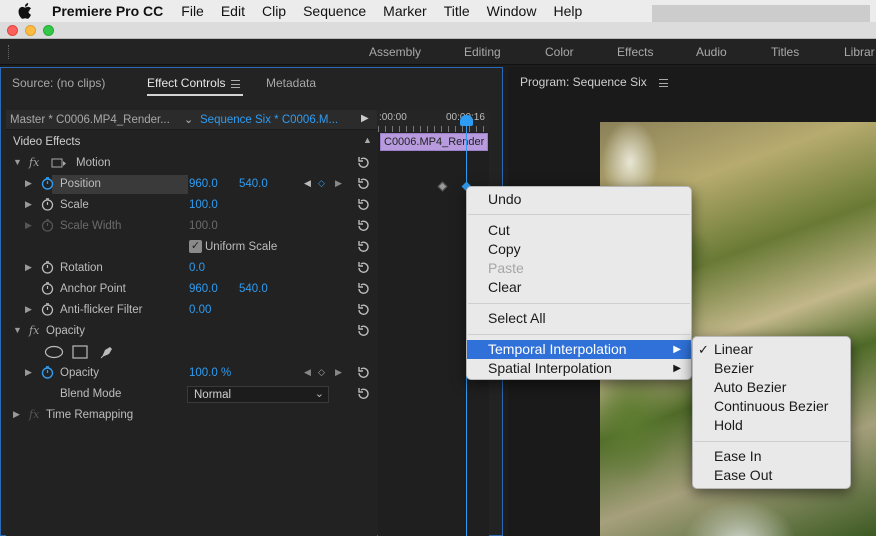  I want to click on motion-effect-row: ▼ fx Motion, so click(191, 163).